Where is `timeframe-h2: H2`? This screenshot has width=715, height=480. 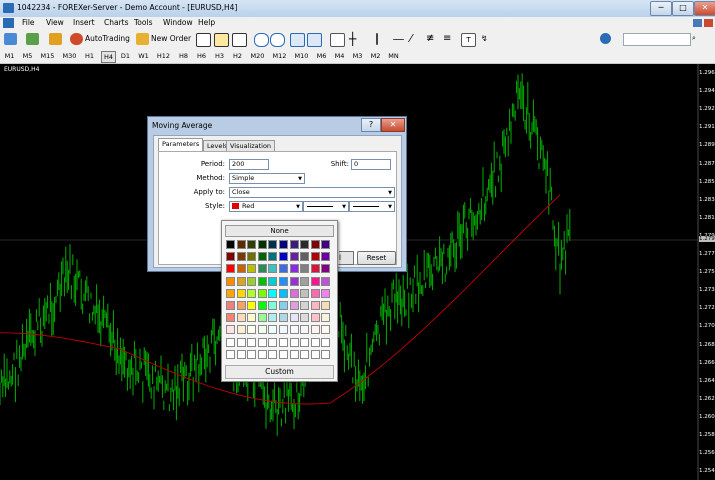
timeframe-h2: H2 is located at coordinates (237, 56).